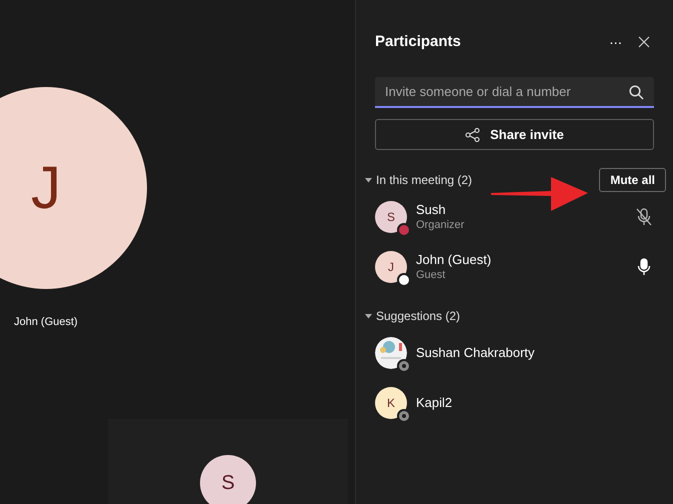 The width and height of the screenshot is (673, 504). I want to click on section-header: Suggestions (2), so click(515, 316).